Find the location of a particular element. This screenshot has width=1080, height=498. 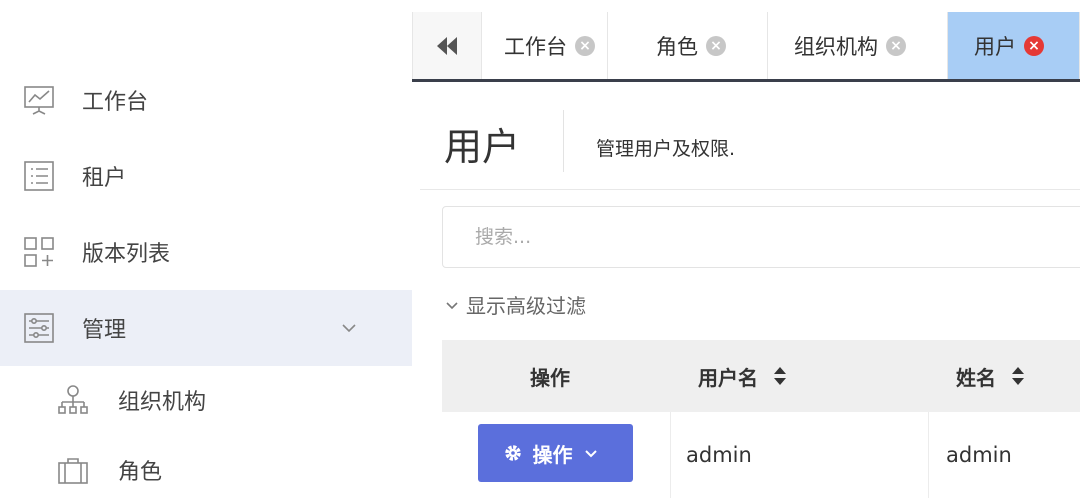

column-header-action: 操作 is located at coordinates (550, 376).